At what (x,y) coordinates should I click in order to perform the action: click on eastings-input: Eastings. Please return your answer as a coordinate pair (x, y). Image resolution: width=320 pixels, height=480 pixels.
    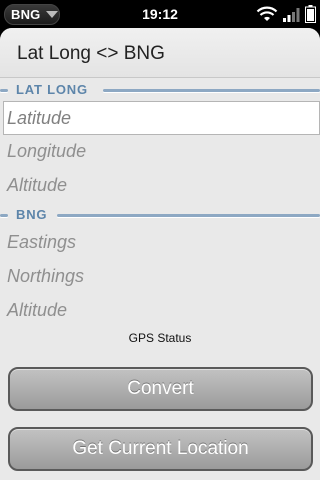
    Looking at the image, I should click on (163, 243).